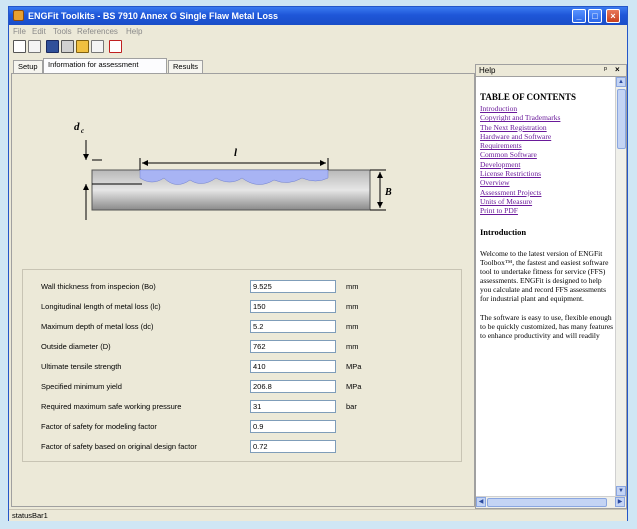 The image size is (637, 529). Describe the element at coordinates (354, 366) in the screenshot. I see `tensile-strength-unit: MPa` at that location.